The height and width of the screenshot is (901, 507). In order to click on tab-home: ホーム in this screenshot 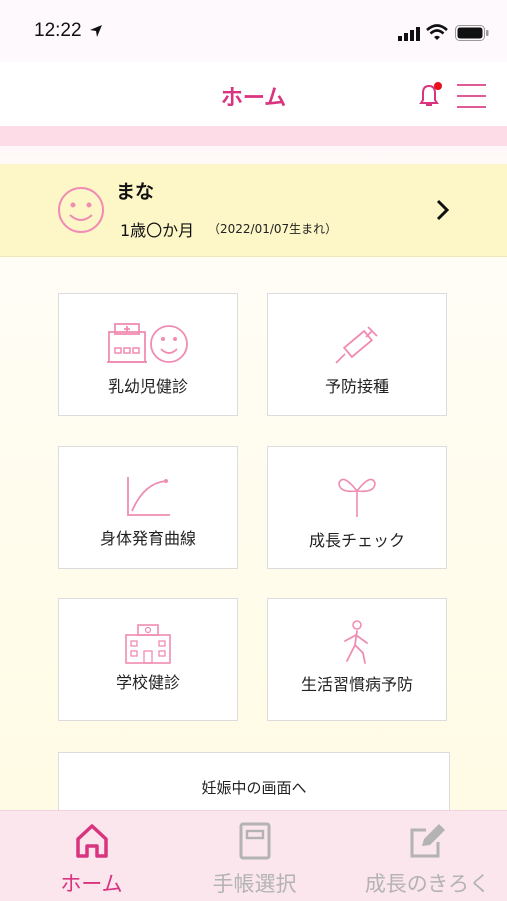, I will do `click(91, 855)`.